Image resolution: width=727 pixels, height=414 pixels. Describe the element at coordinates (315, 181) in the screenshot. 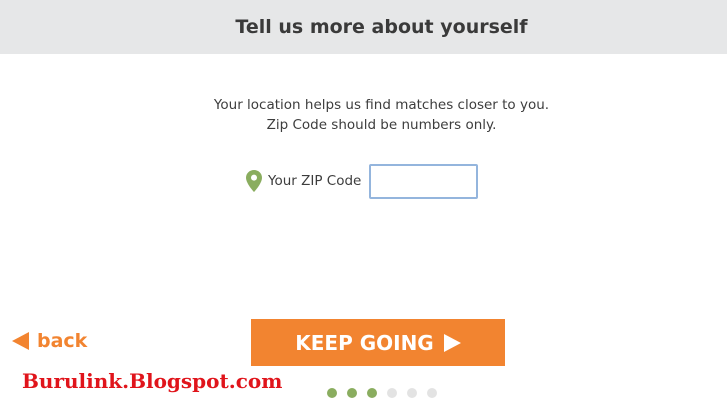

I see `zip-code-label: Your ZIP Code` at that location.